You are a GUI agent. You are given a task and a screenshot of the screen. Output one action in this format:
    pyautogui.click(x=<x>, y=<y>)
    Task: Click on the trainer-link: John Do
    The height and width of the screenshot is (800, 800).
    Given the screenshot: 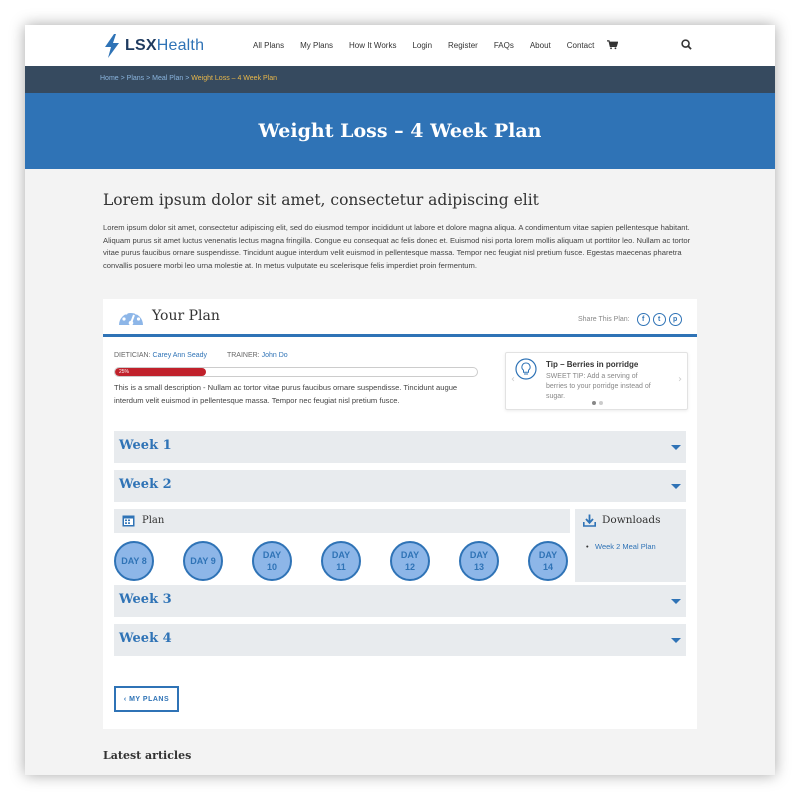 What is the action you would take?
    pyautogui.click(x=275, y=355)
    